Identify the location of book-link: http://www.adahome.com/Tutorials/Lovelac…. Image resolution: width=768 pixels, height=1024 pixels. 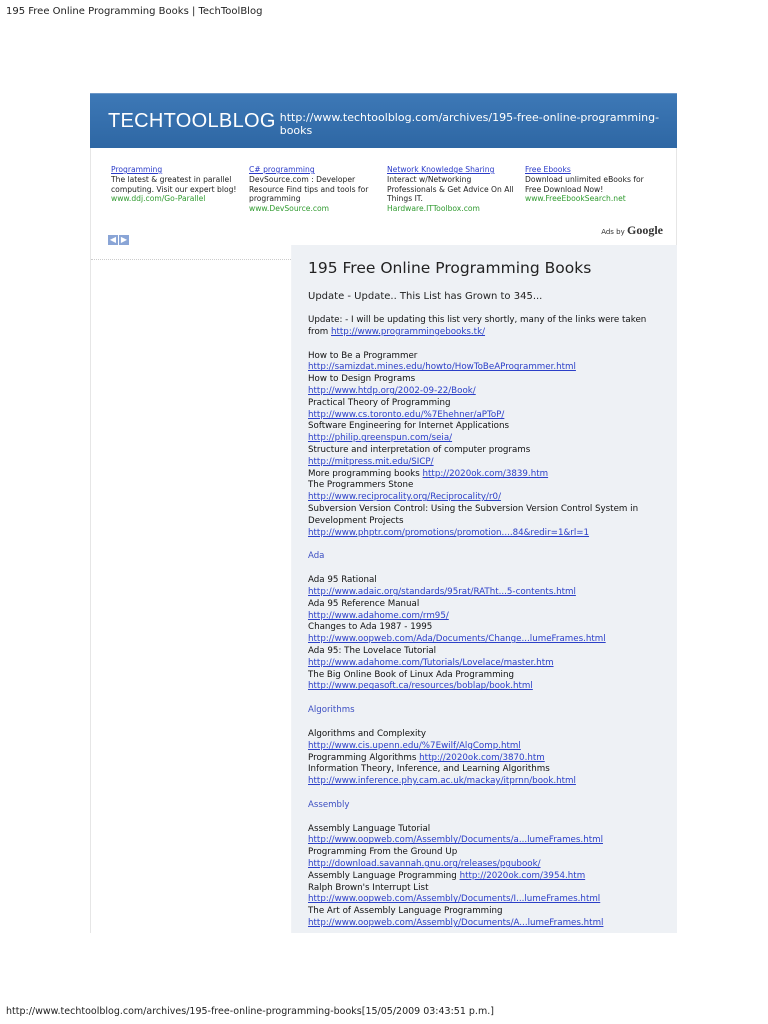
(431, 663).